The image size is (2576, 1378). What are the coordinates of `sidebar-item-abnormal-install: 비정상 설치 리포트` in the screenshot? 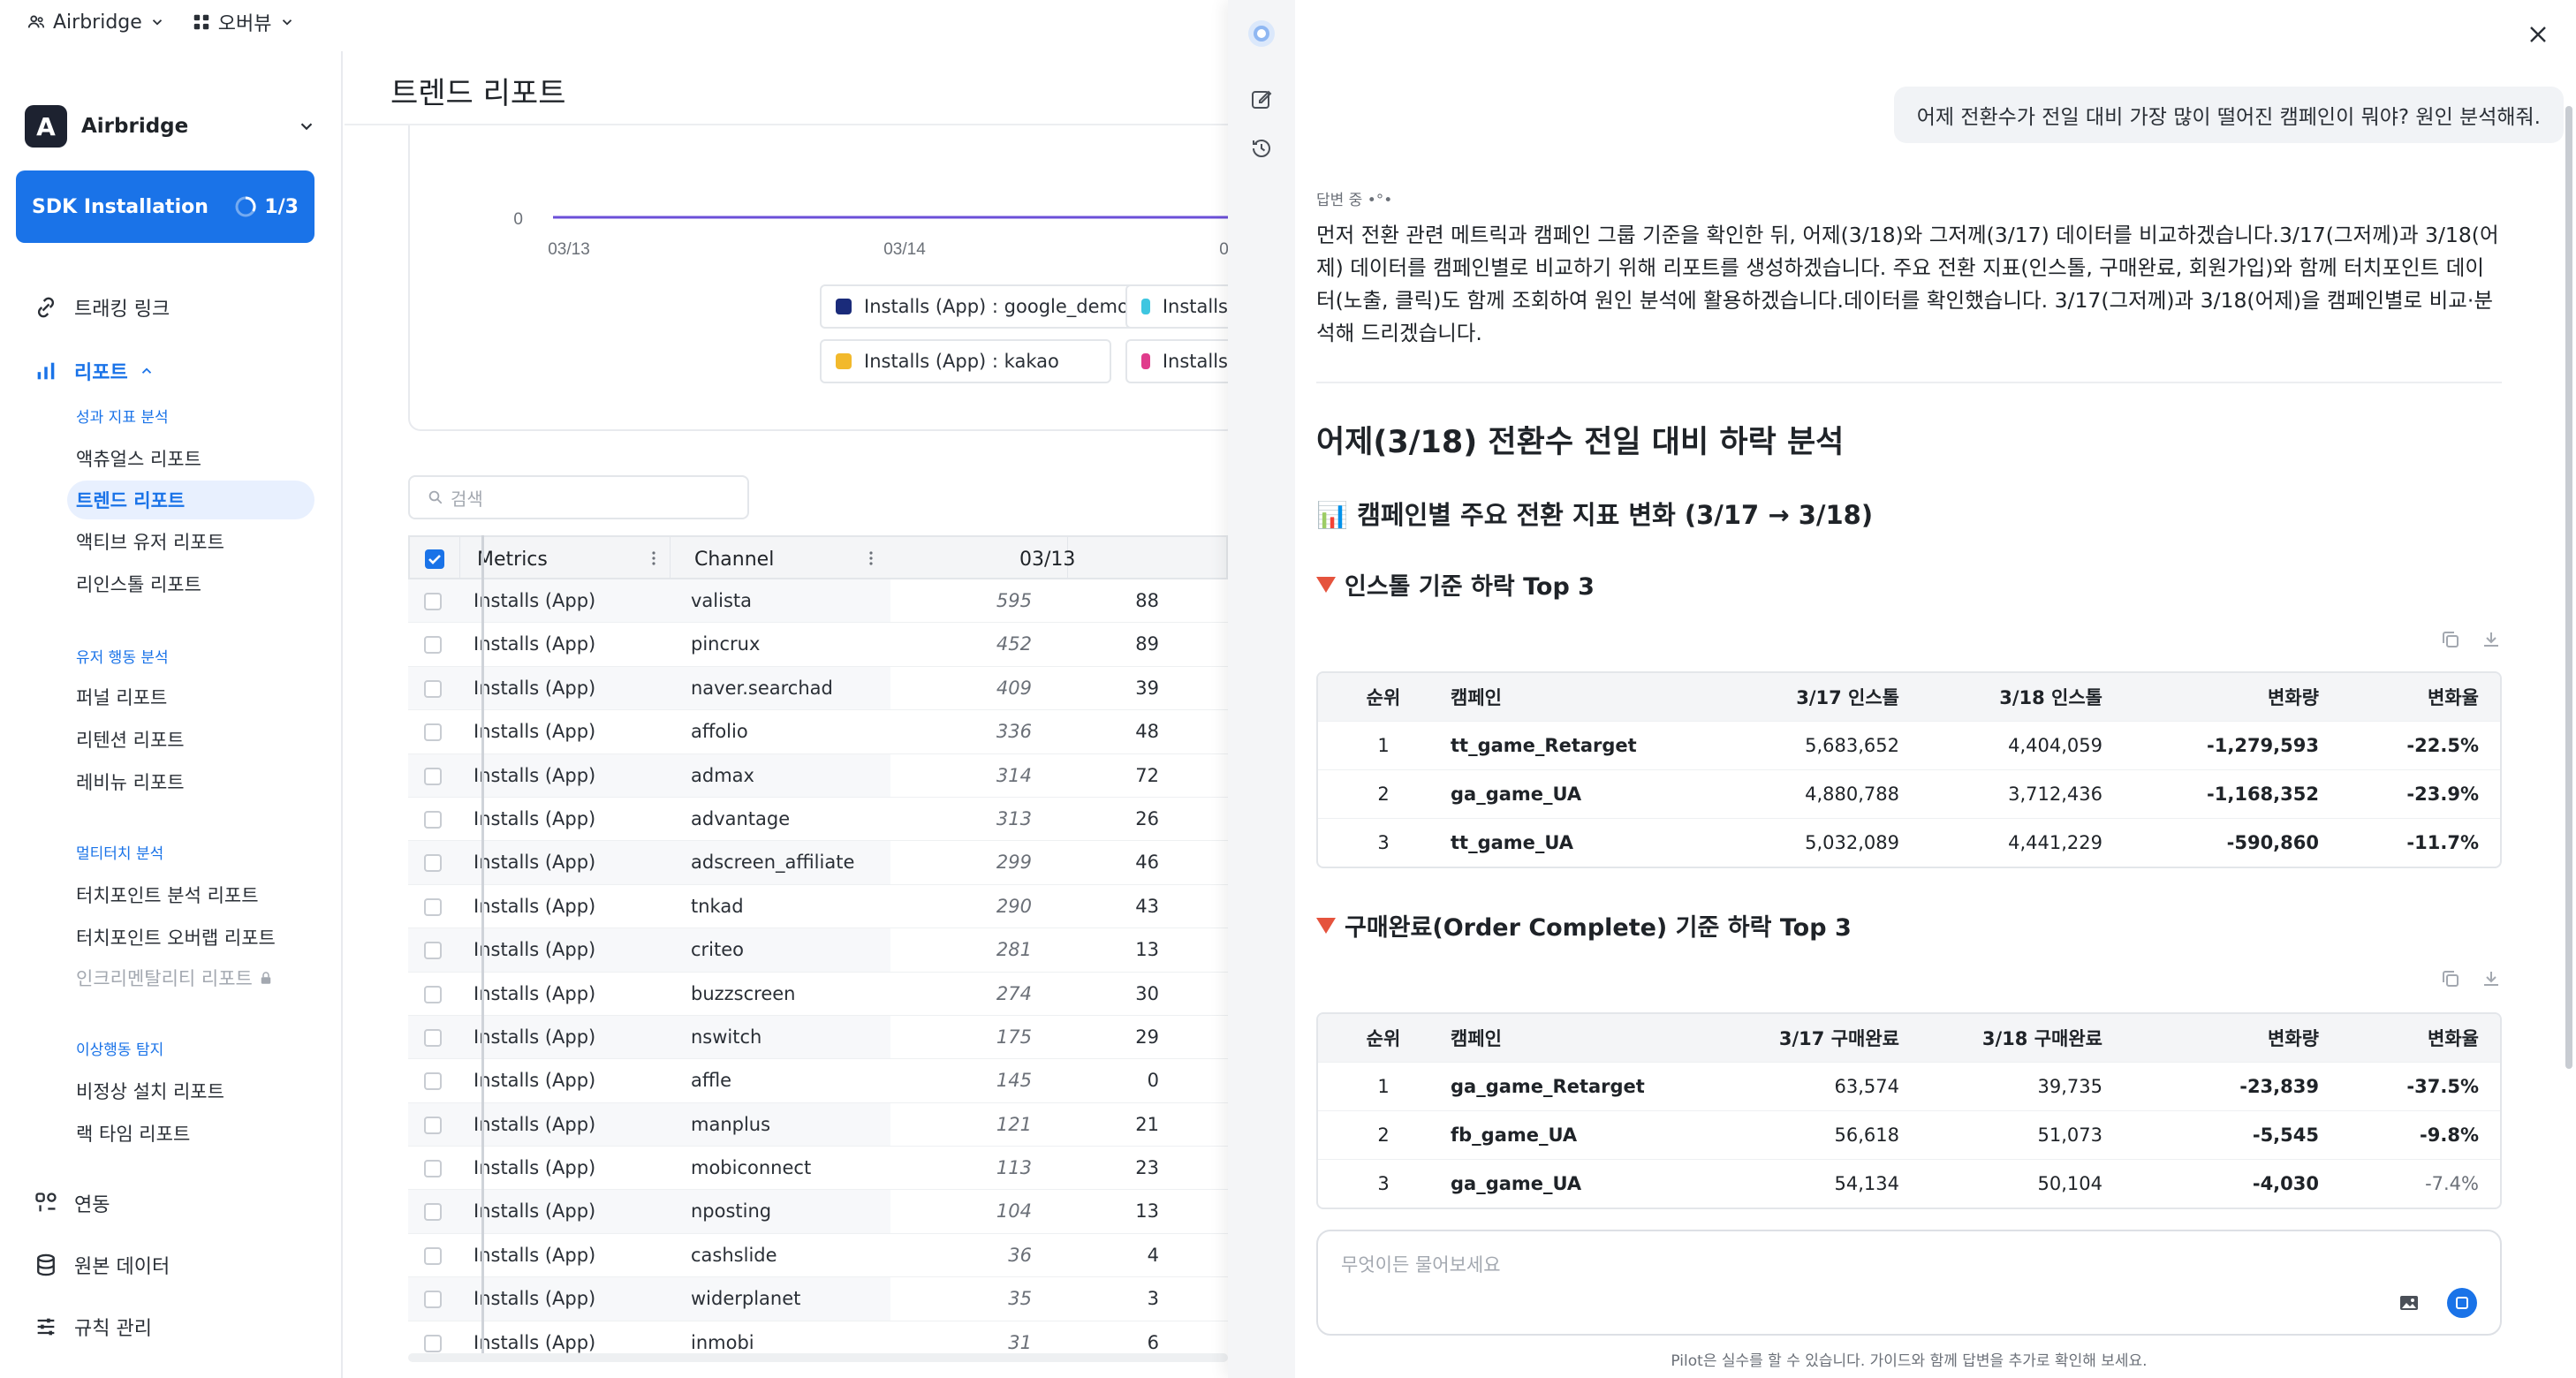 It's located at (150, 1091).